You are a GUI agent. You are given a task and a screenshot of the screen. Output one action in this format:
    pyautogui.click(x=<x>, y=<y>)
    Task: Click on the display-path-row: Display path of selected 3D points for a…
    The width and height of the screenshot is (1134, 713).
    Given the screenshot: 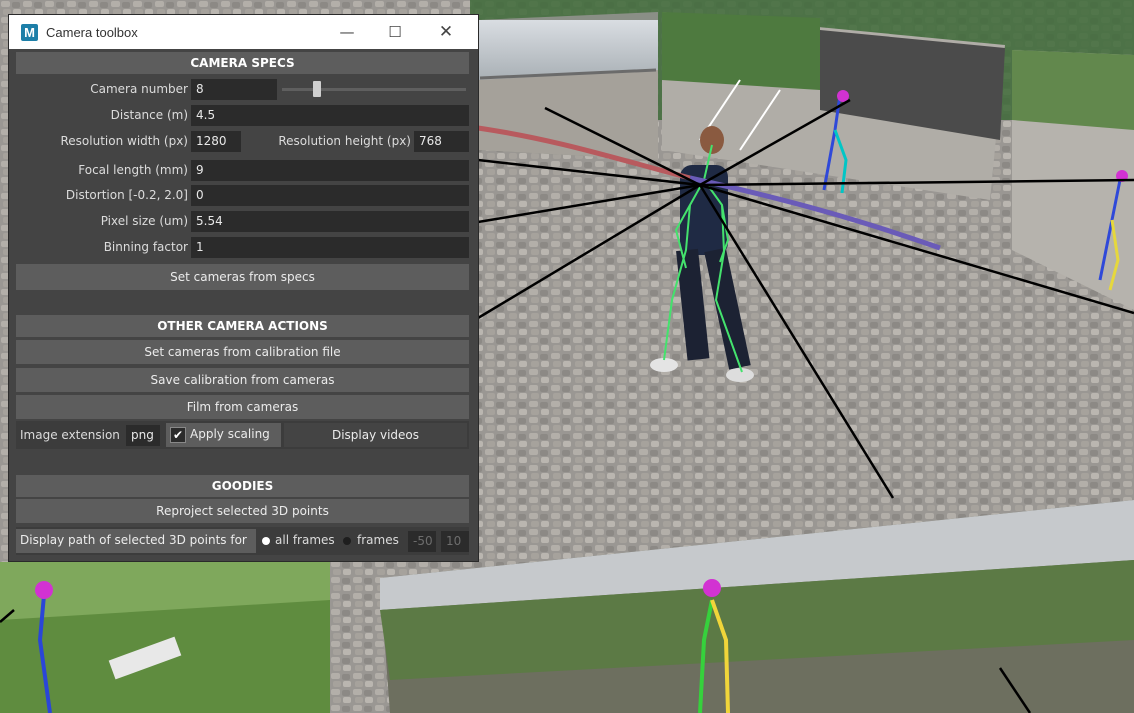 What is the action you would take?
    pyautogui.click(x=242, y=541)
    